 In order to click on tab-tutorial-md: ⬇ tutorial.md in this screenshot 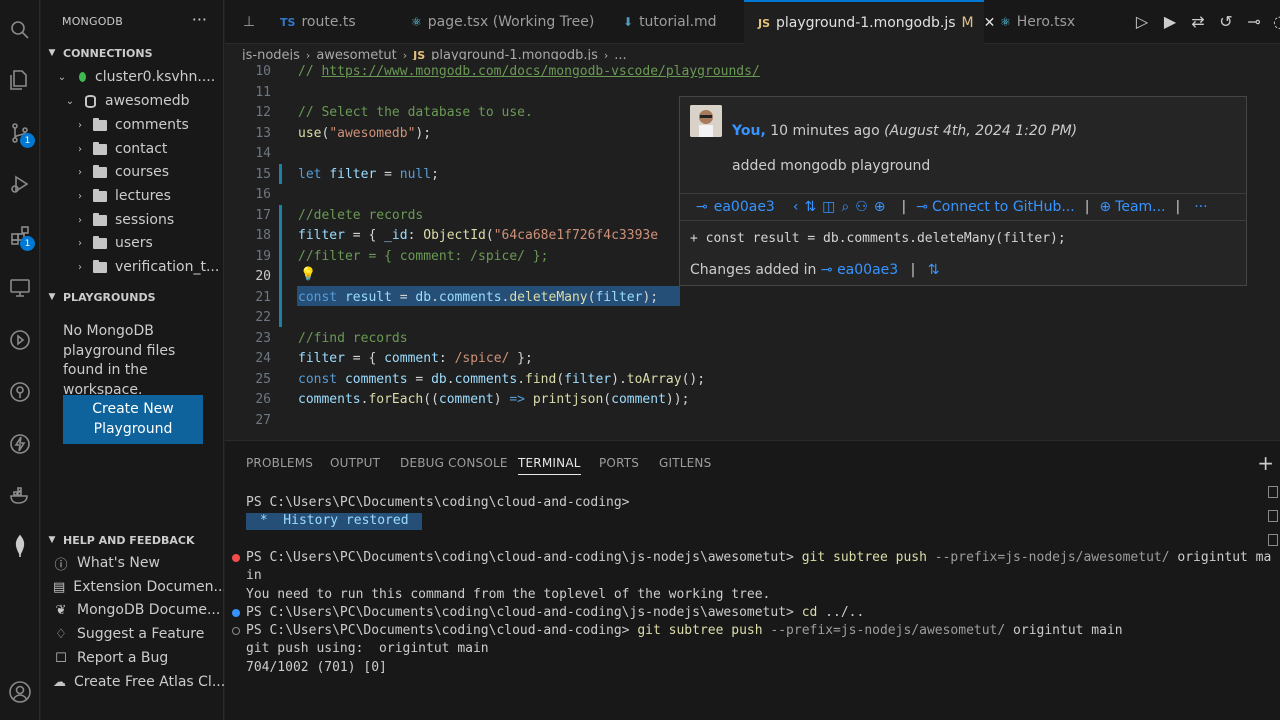, I will do `click(670, 22)`.